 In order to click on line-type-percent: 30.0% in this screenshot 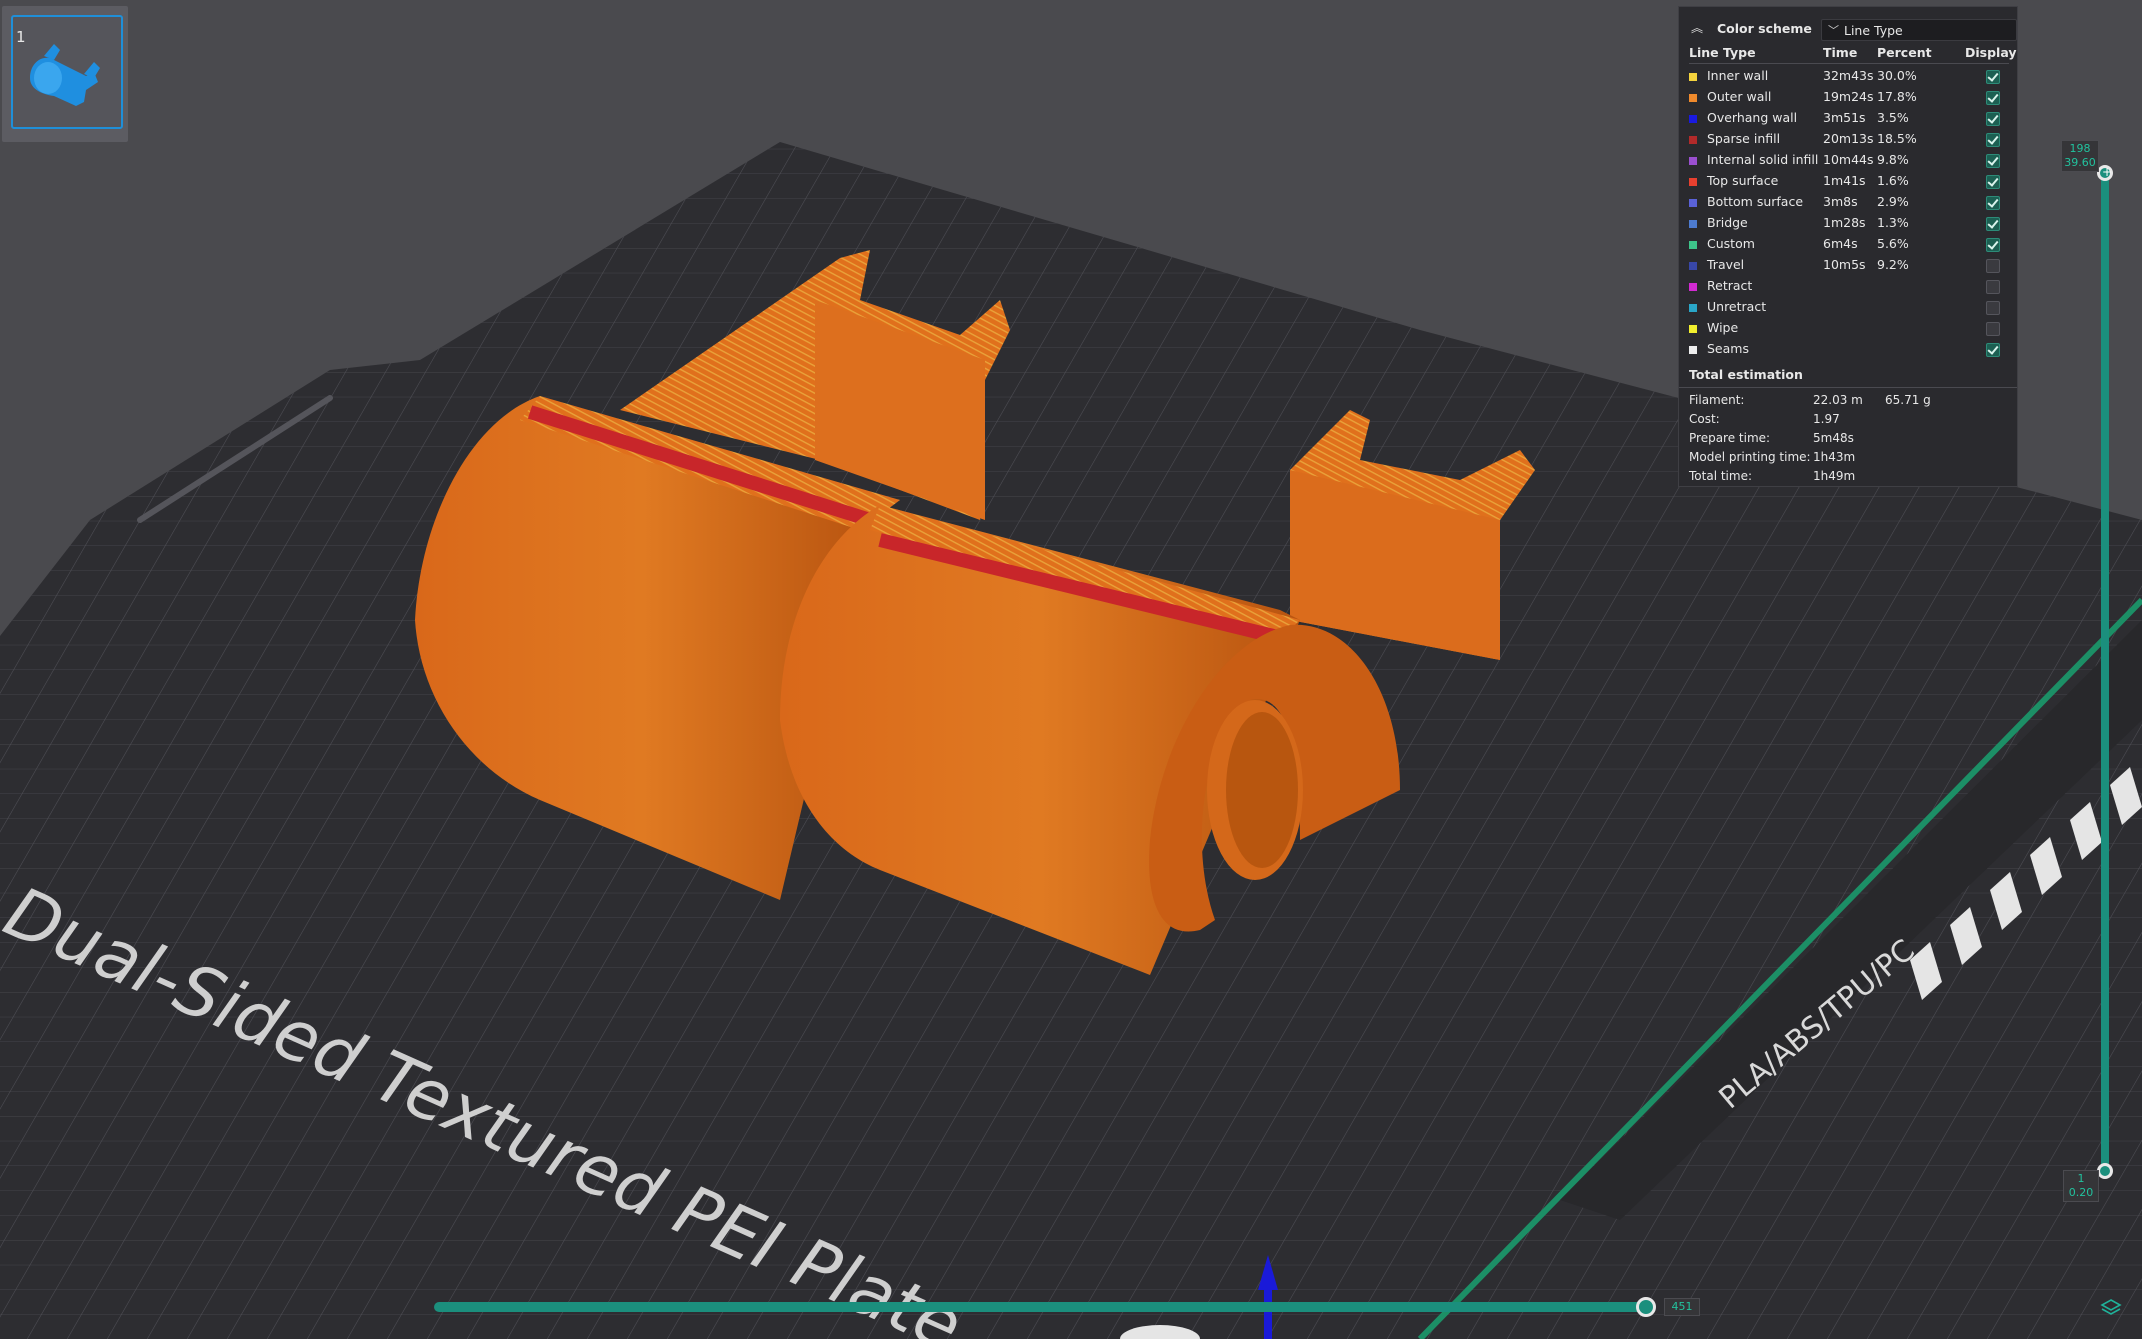, I will do `click(1897, 75)`.